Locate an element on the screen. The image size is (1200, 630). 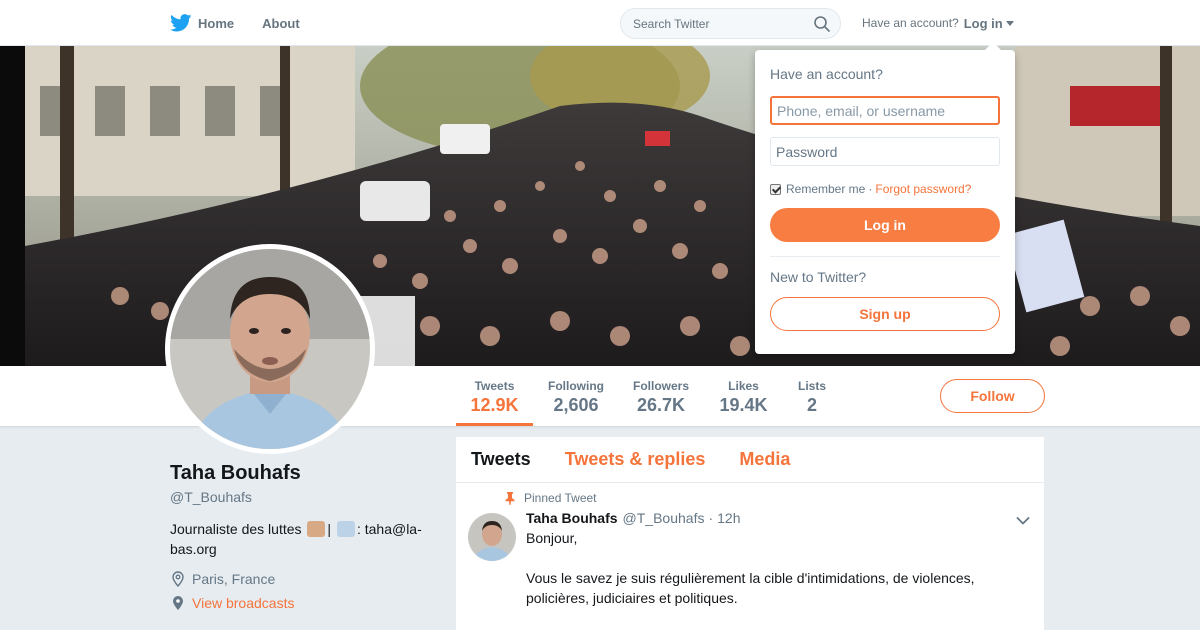
tweet-avatar is located at coordinates (492, 537).